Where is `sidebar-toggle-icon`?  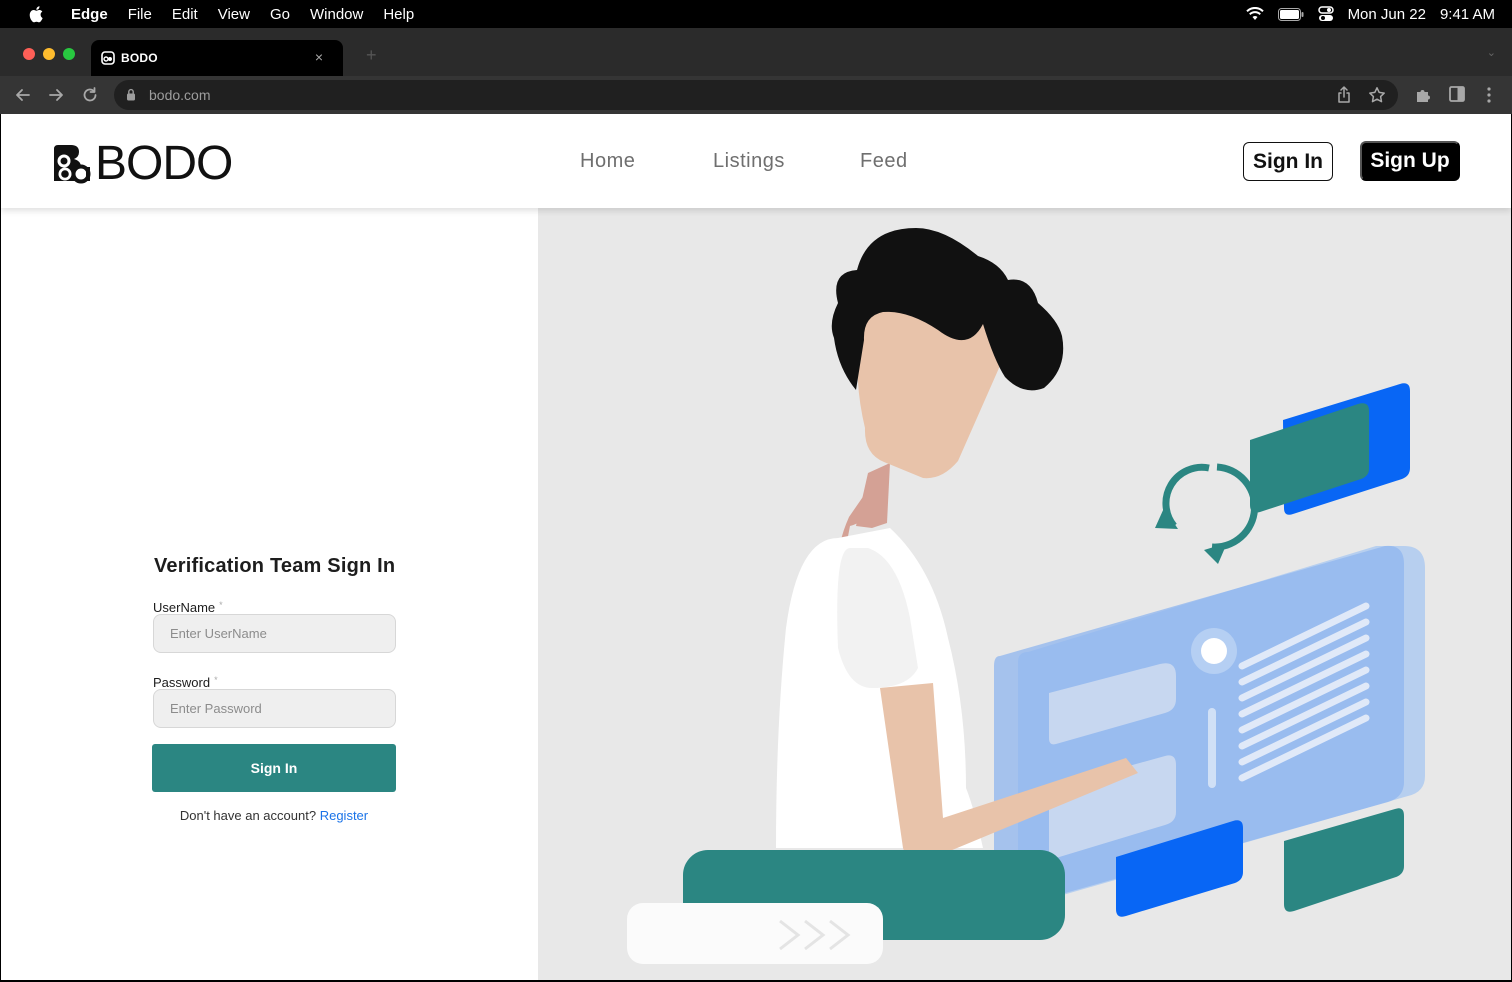 sidebar-toggle-icon is located at coordinates (1457, 94).